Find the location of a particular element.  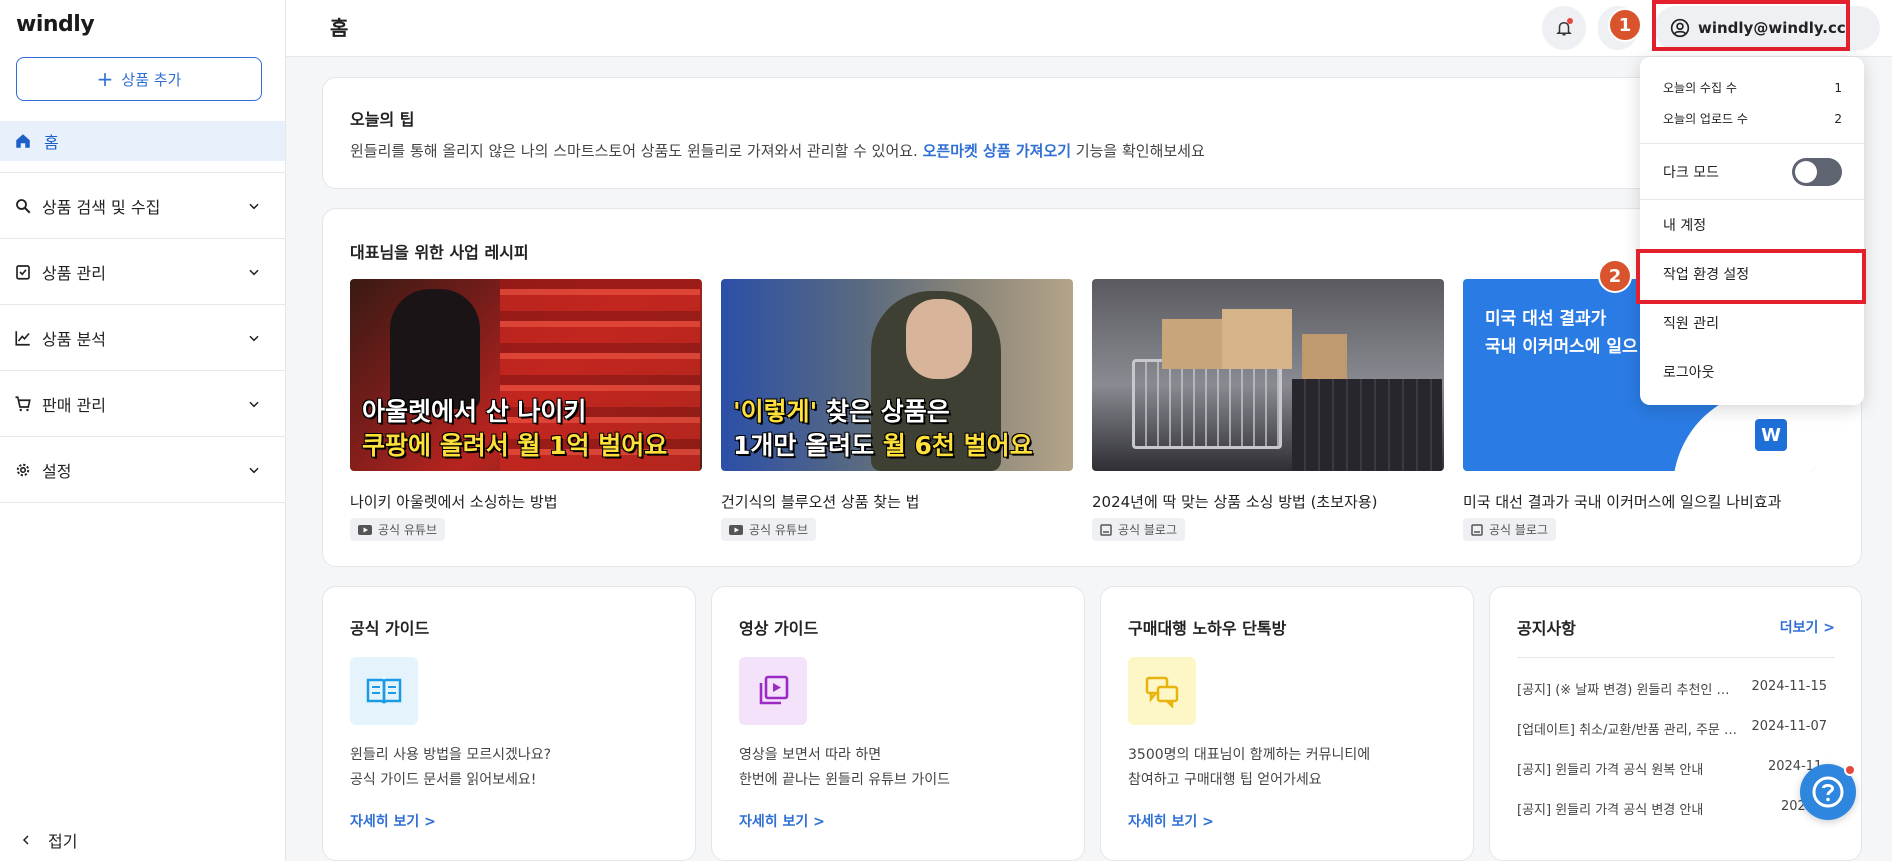

recipes-title: 대표님을 위한 사업 레시피 is located at coordinates (439, 252).